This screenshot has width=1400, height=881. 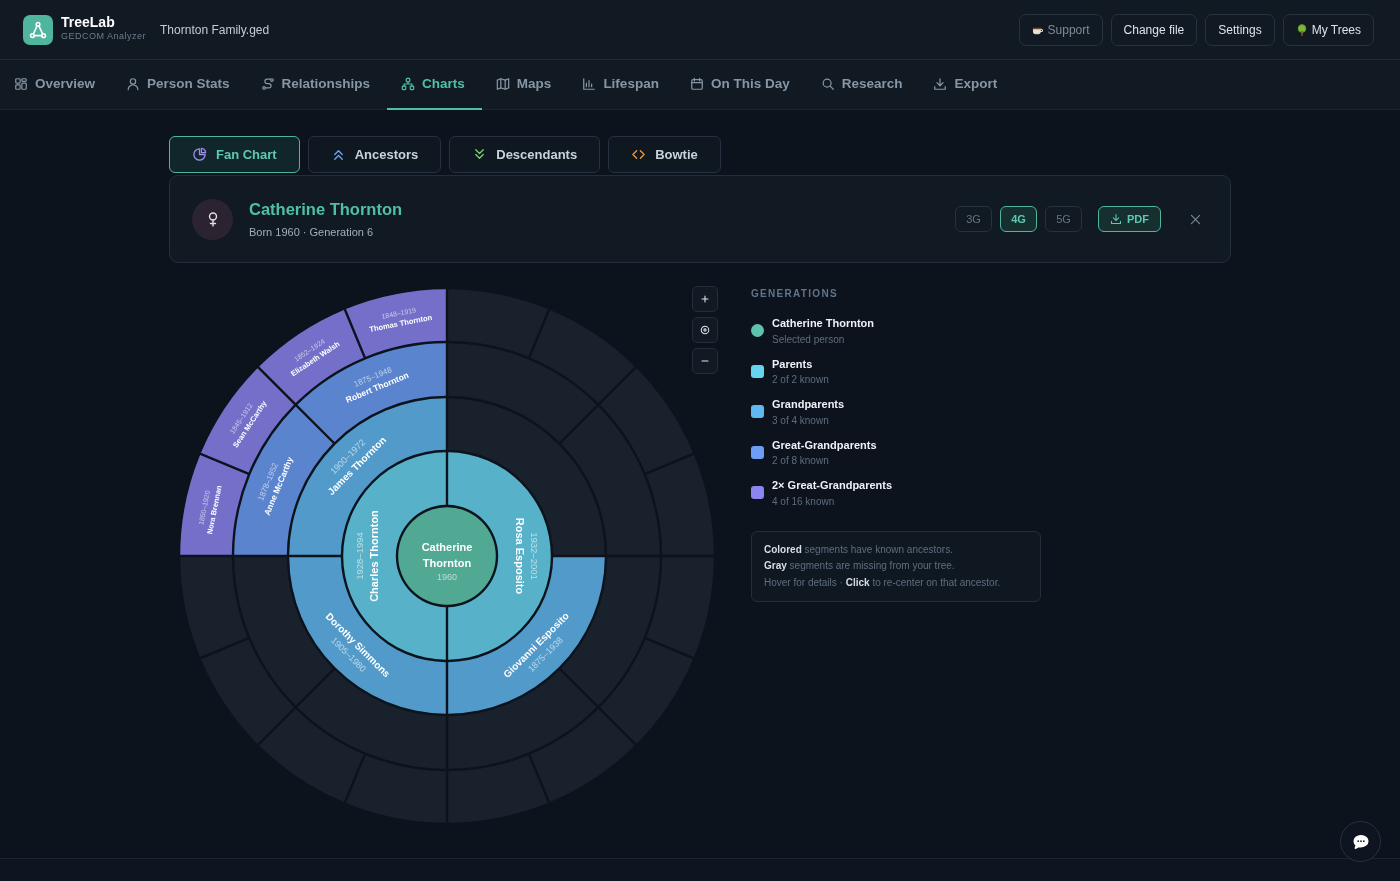 I want to click on info-note: Hover for details · Click to re-center on that ancestor., so click(x=883, y=582).